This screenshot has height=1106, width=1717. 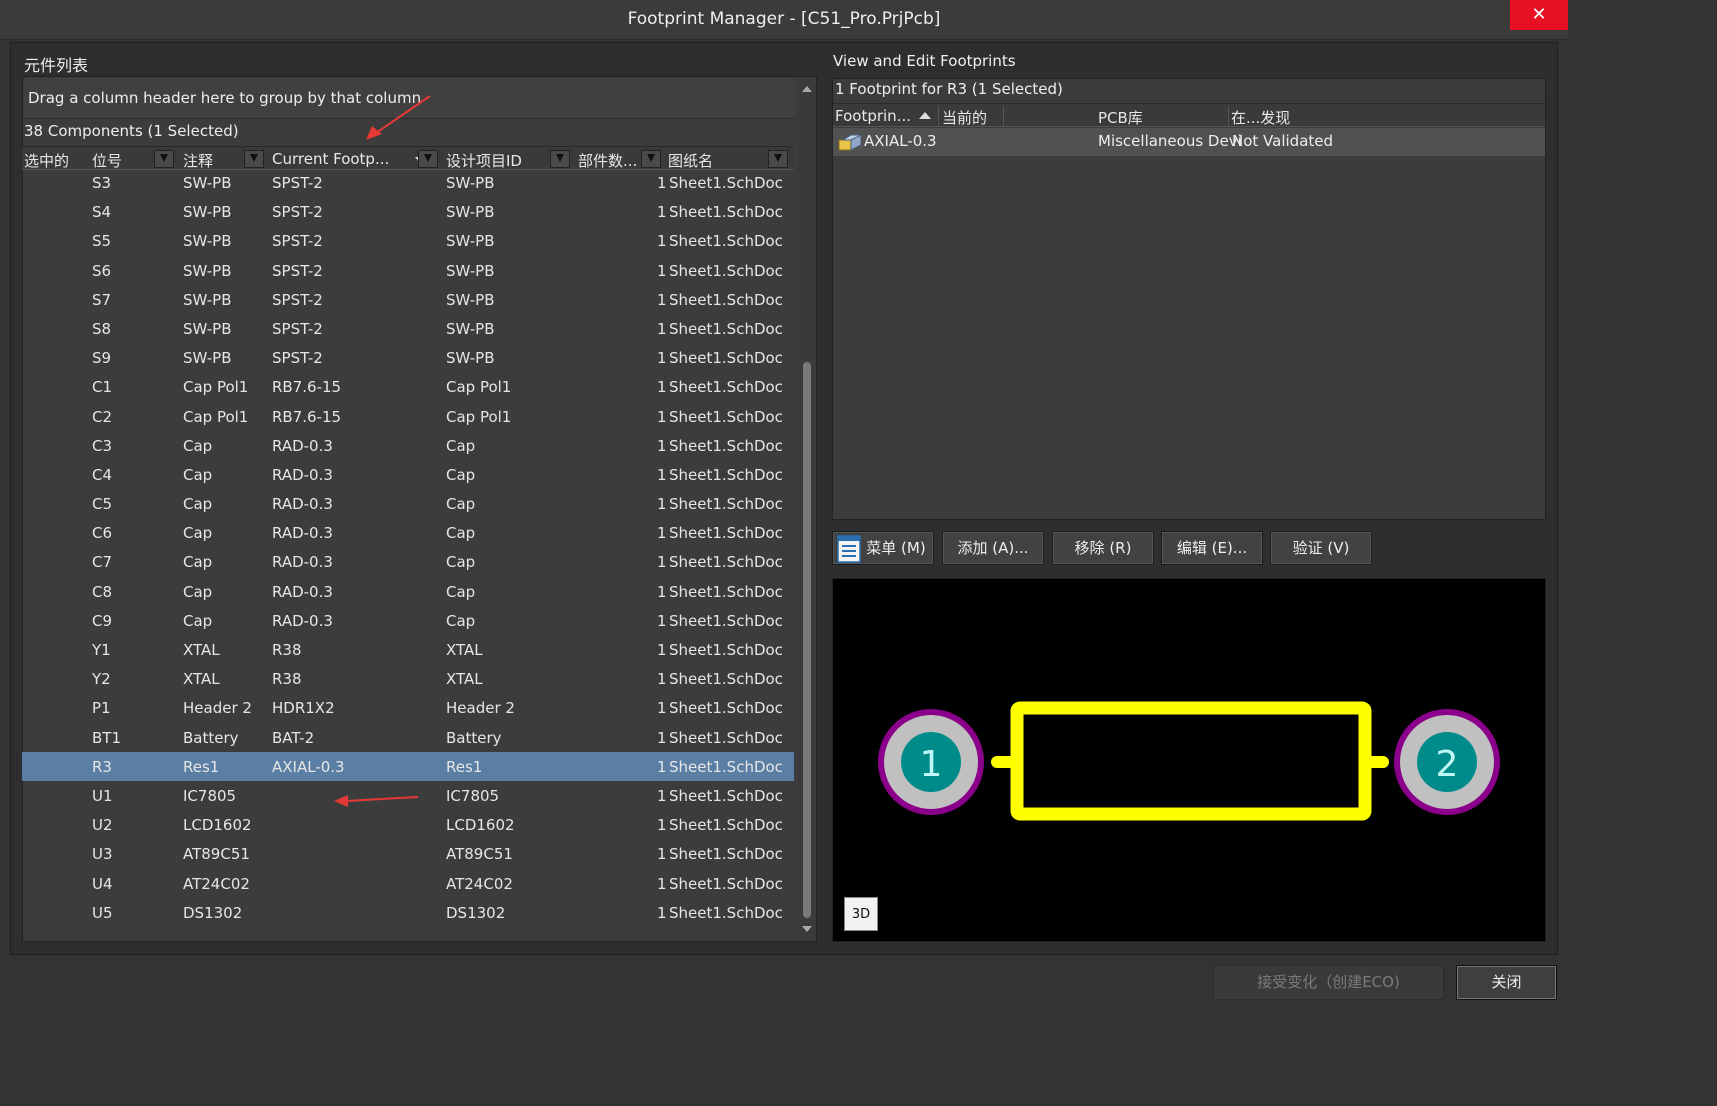 I want to click on table-row: C2 Cap Pol1 RB7.6-15 Cap Pol1 1 Sheet1.SchDoc, so click(x=408, y=416).